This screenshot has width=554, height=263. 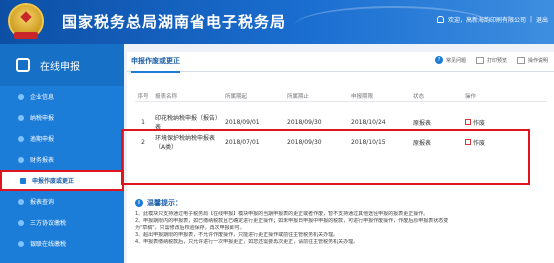 I want to click on header-user-area: 欢迎，高新海韵印刷有限公司 | 退出, so click(x=492, y=19).